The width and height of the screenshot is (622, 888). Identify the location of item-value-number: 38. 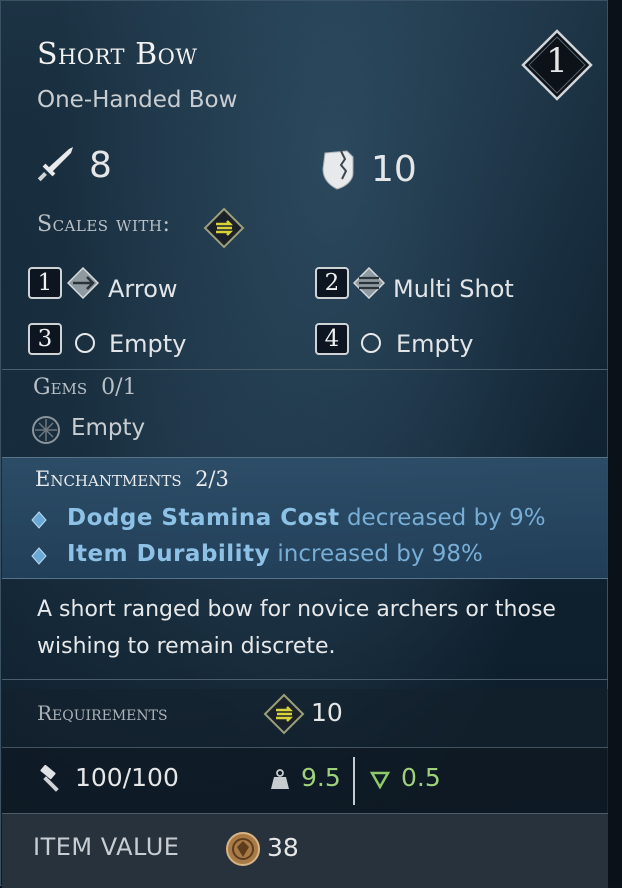
(283, 847).